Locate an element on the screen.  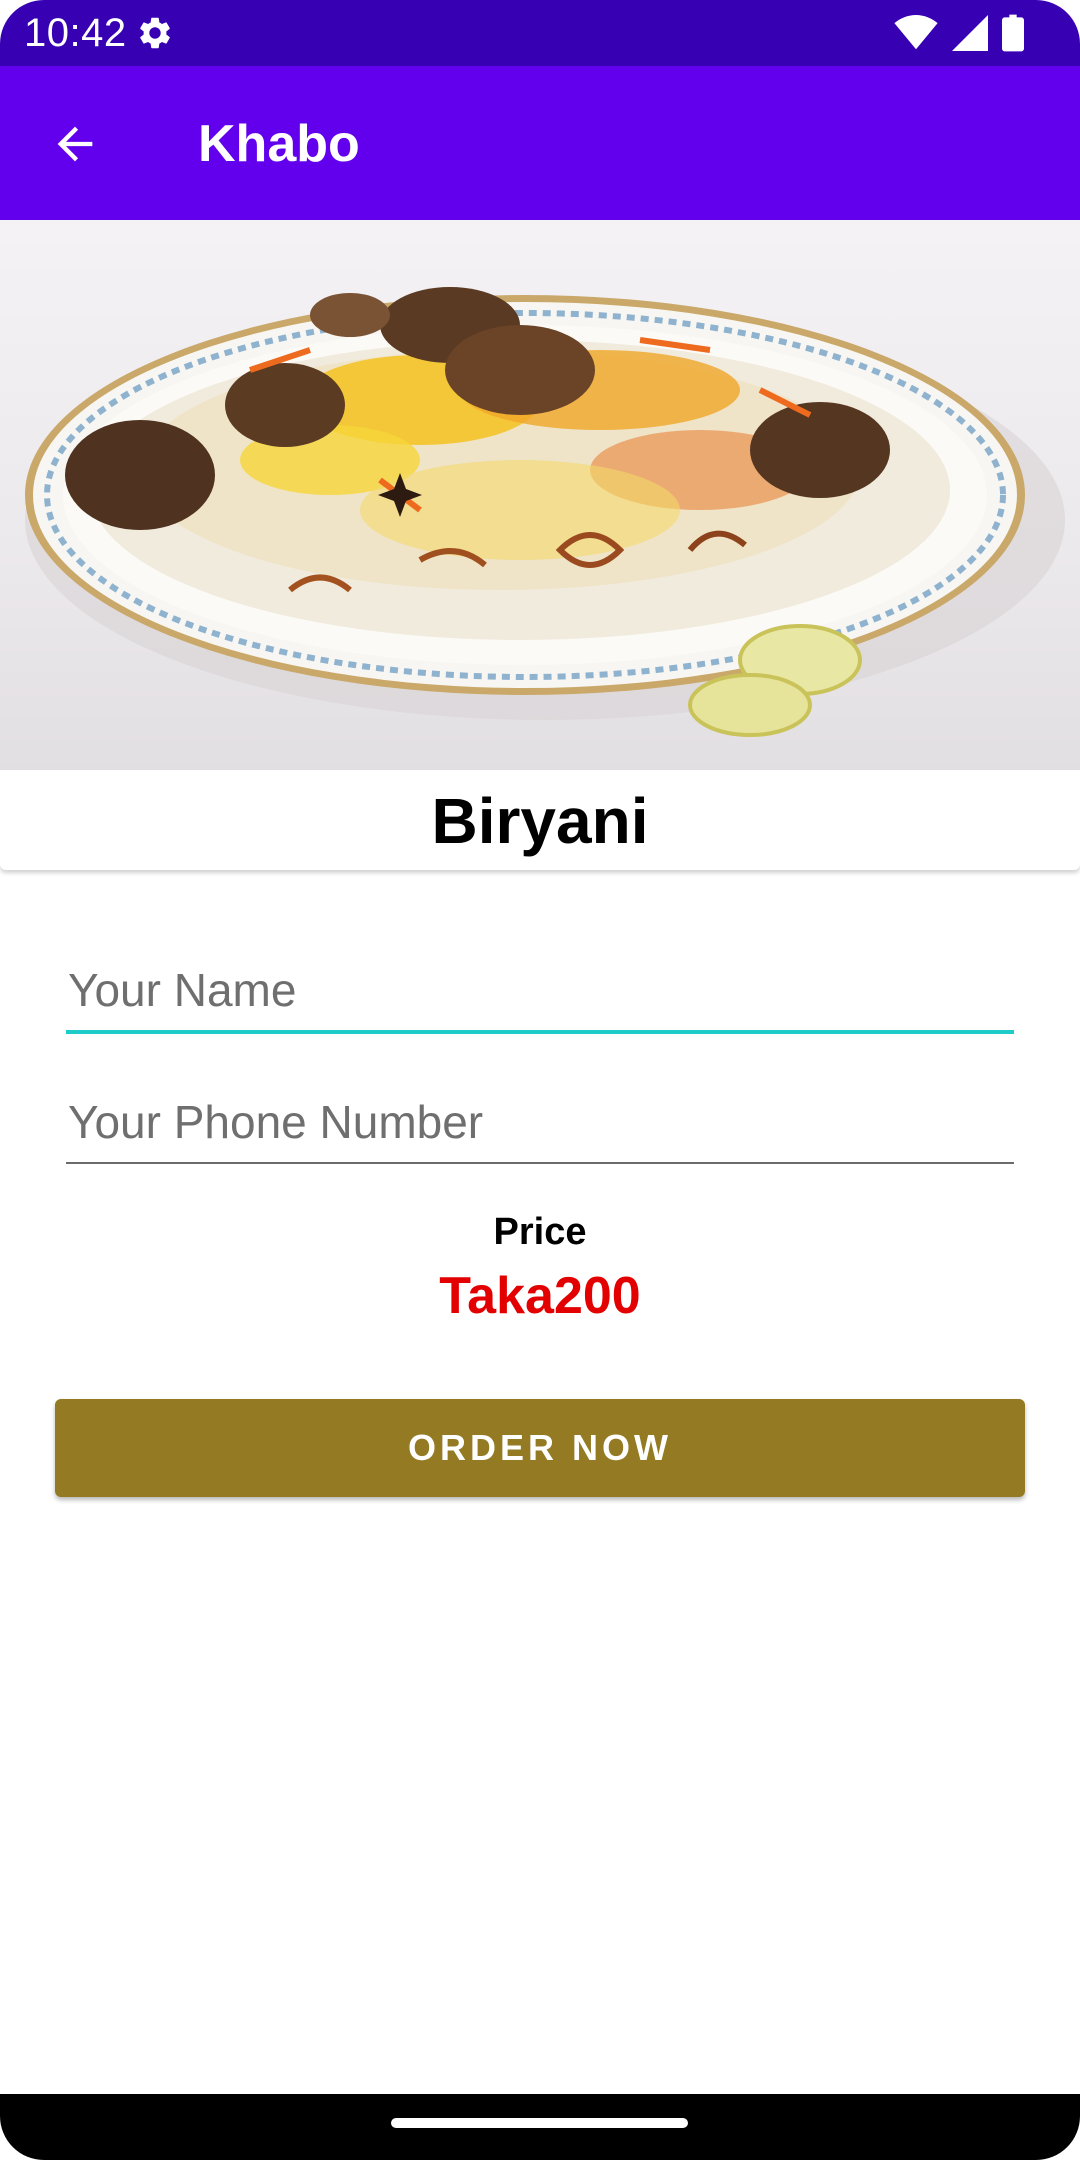
arrow-left-icon is located at coordinates (75, 144).